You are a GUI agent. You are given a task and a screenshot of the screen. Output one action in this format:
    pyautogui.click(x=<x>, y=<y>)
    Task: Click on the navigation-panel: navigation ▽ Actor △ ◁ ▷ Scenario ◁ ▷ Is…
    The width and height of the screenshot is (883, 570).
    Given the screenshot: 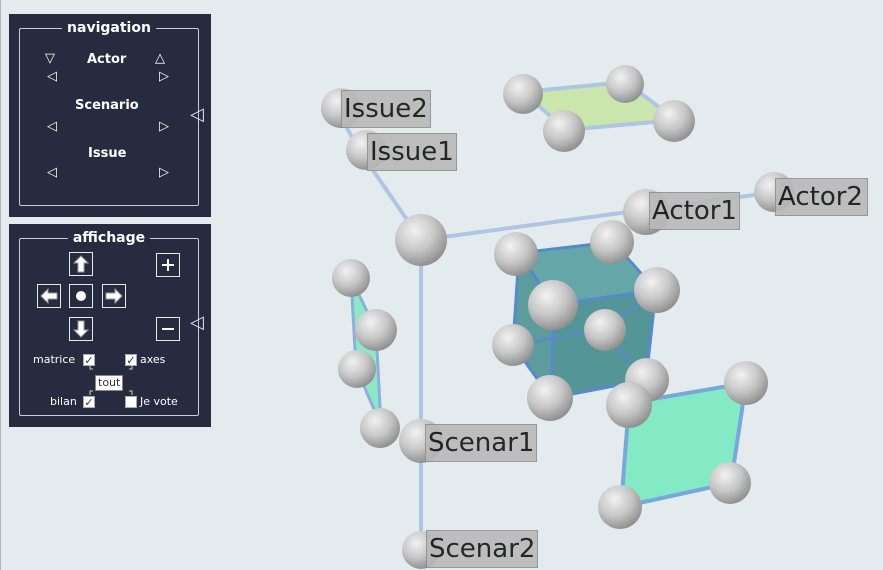 What is the action you would take?
    pyautogui.click(x=110, y=115)
    